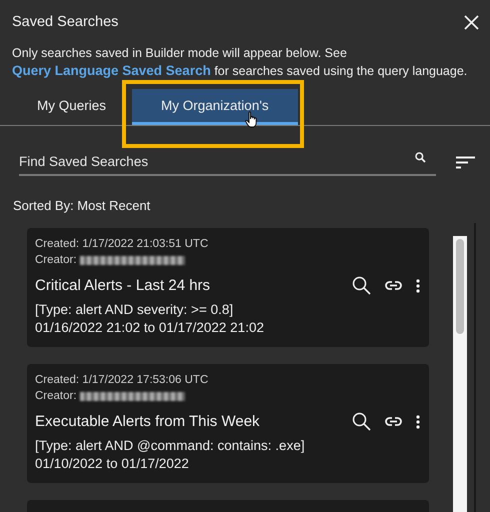  I want to click on query-language-link: Query Language Saved Search, so click(111, 70).